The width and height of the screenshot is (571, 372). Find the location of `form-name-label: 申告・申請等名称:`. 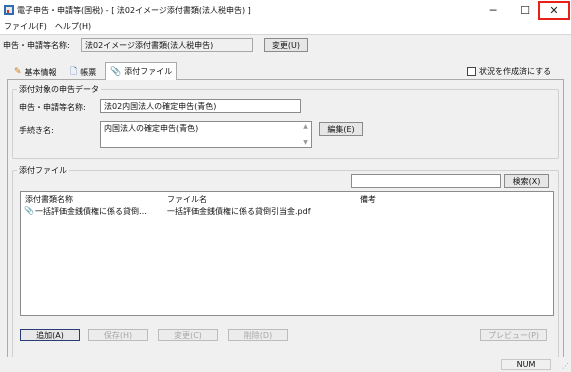

form-name-label: 申告・申請等名称: is located at coordinates (36, 45).